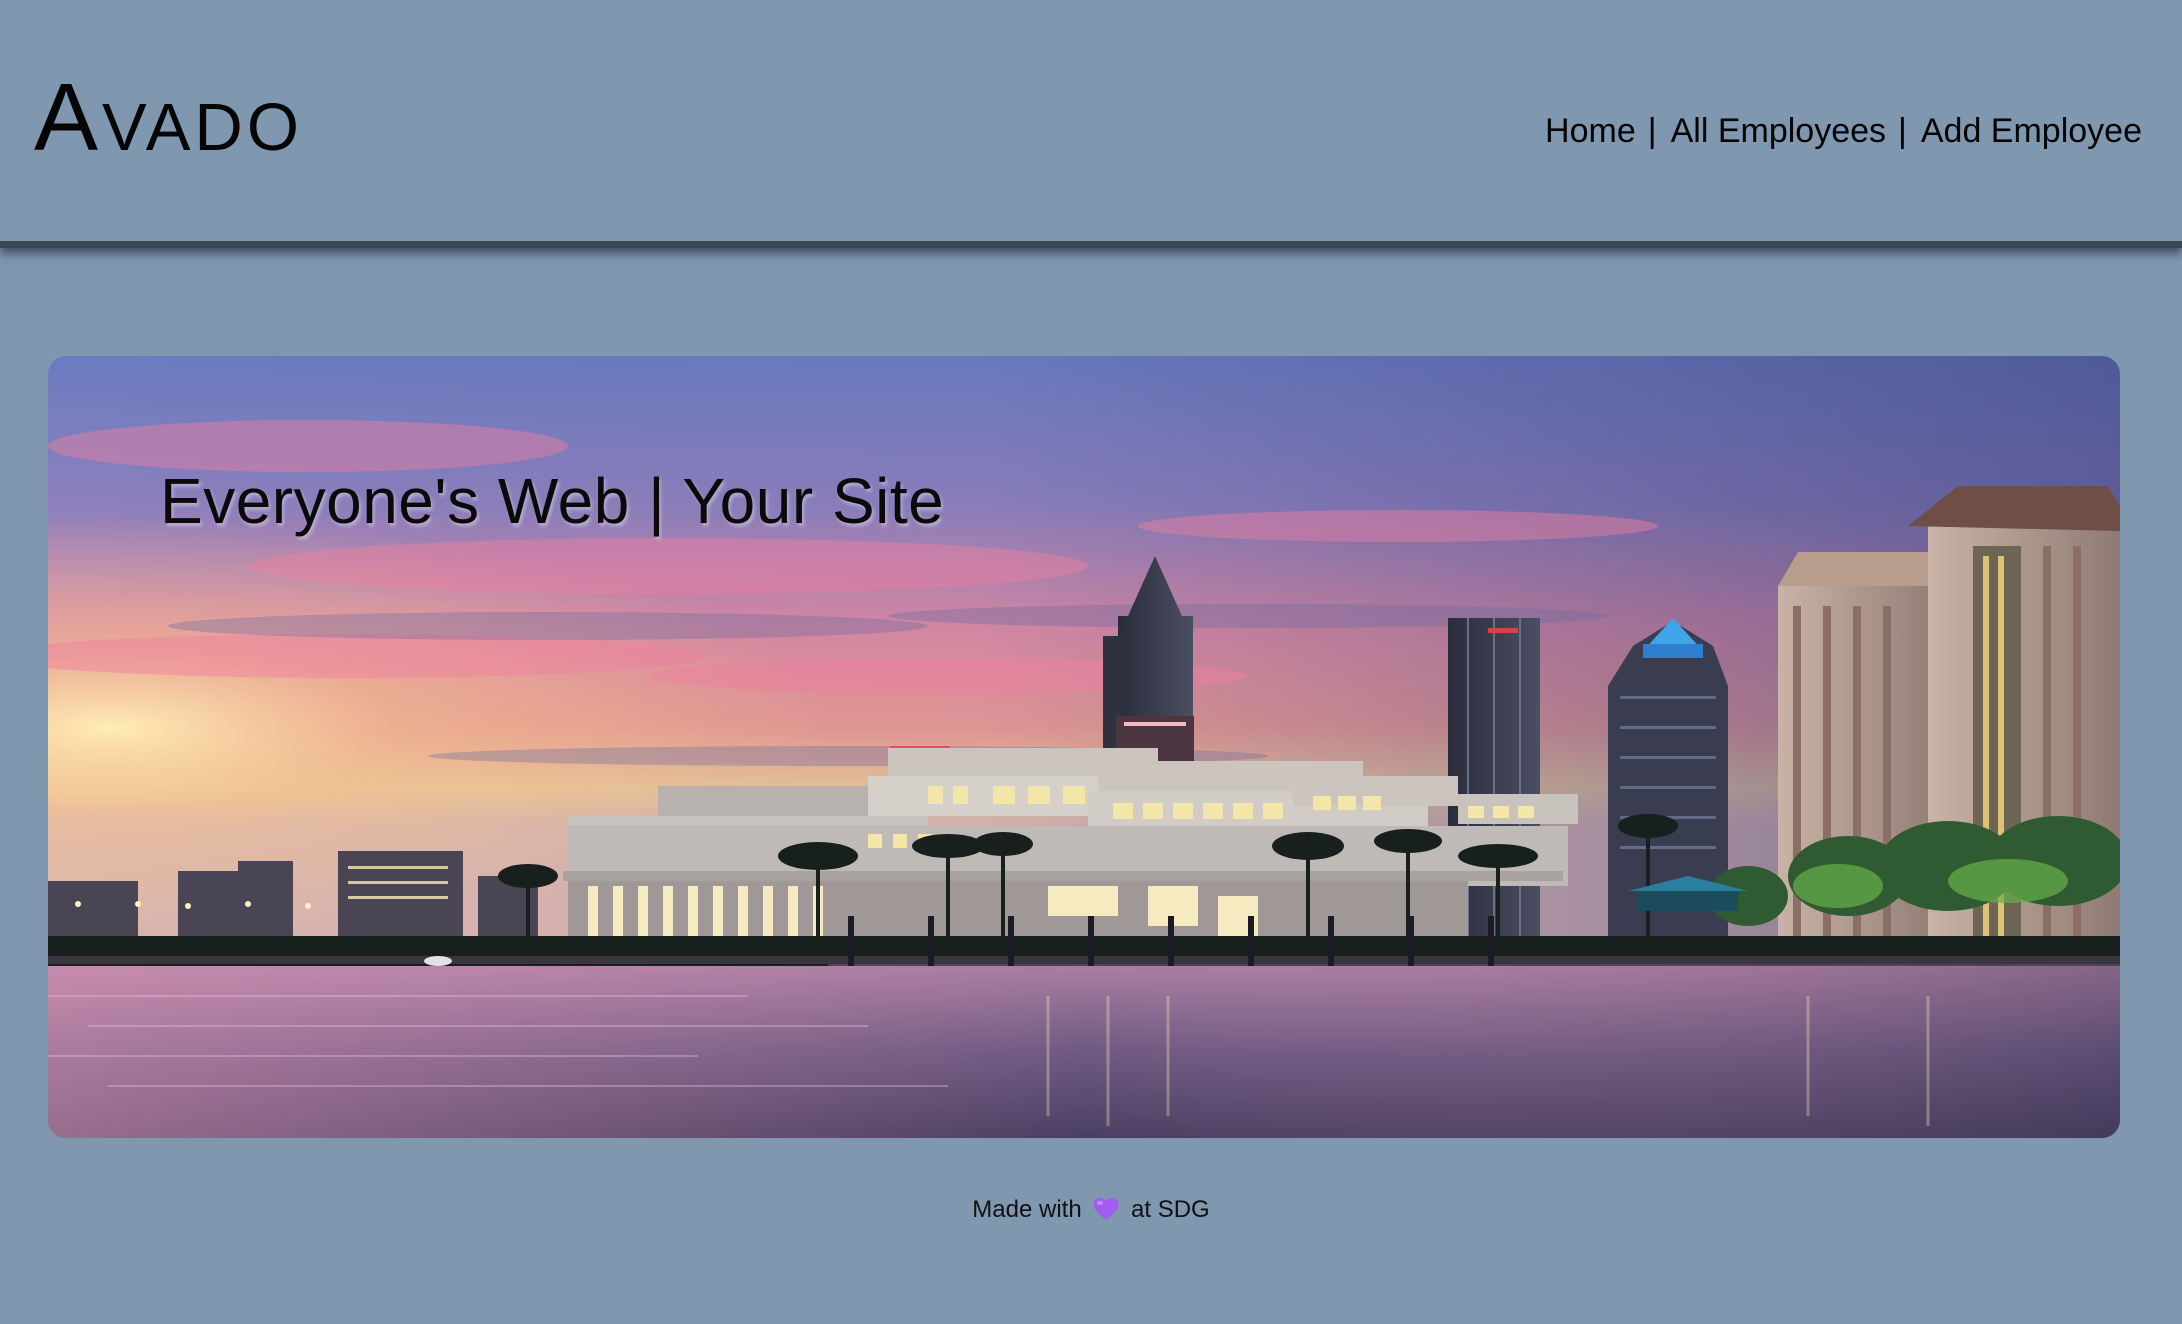 This screenshot has width=2182, height=1324. What do you see at coordinates (1590, 131) in the screenshot?
I see `nav-link-home: Home` at bounding box center [1590, 131].